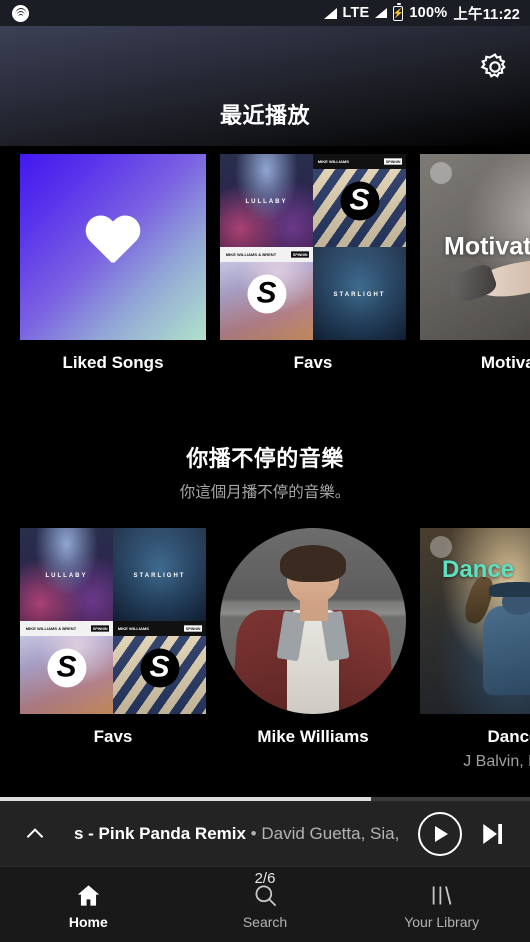  I want to click on status-bar: LTE ⚡ 100% 上午11:22, so click(265, 13).